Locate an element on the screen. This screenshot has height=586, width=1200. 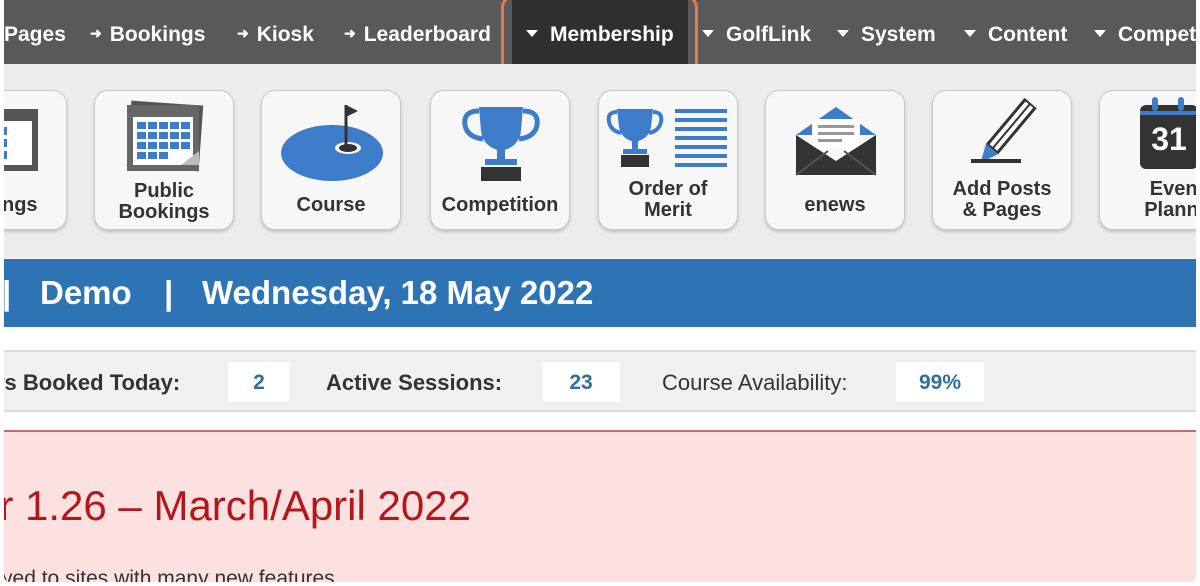
tile-order-of-merit-label: Order of Merit is located at coordinates (668, 199).